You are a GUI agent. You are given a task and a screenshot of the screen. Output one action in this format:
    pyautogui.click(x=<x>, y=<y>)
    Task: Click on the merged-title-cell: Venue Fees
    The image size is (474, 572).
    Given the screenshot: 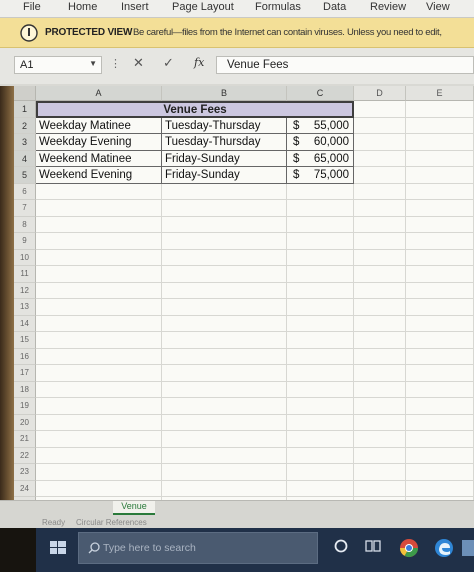 What is the action you would take?
    pyautogui.click(x=195, y=109)
    